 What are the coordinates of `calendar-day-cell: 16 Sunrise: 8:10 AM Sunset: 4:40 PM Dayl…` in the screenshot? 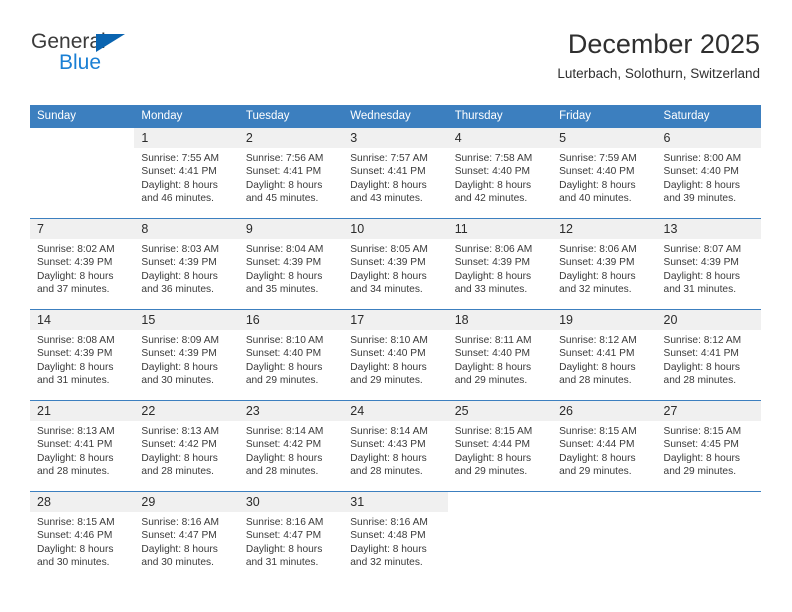 It's located at (291, 355).